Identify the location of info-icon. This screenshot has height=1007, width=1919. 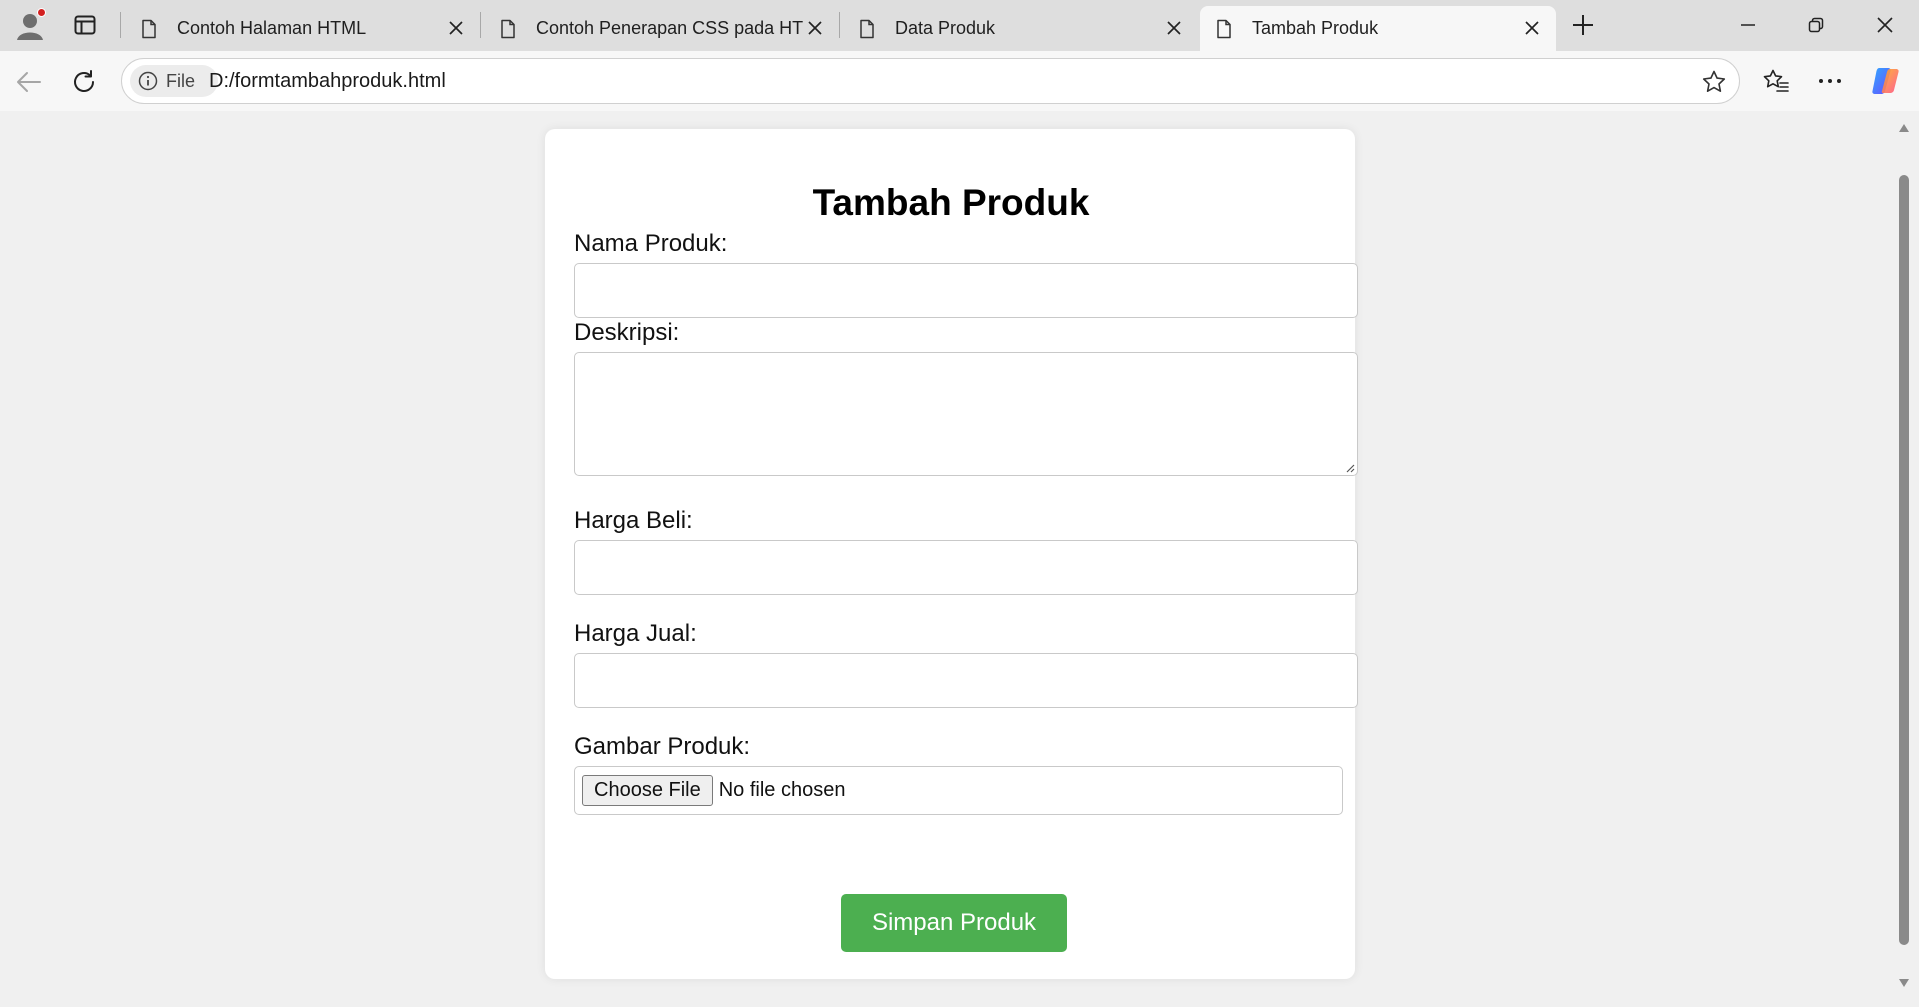
(148, 81).